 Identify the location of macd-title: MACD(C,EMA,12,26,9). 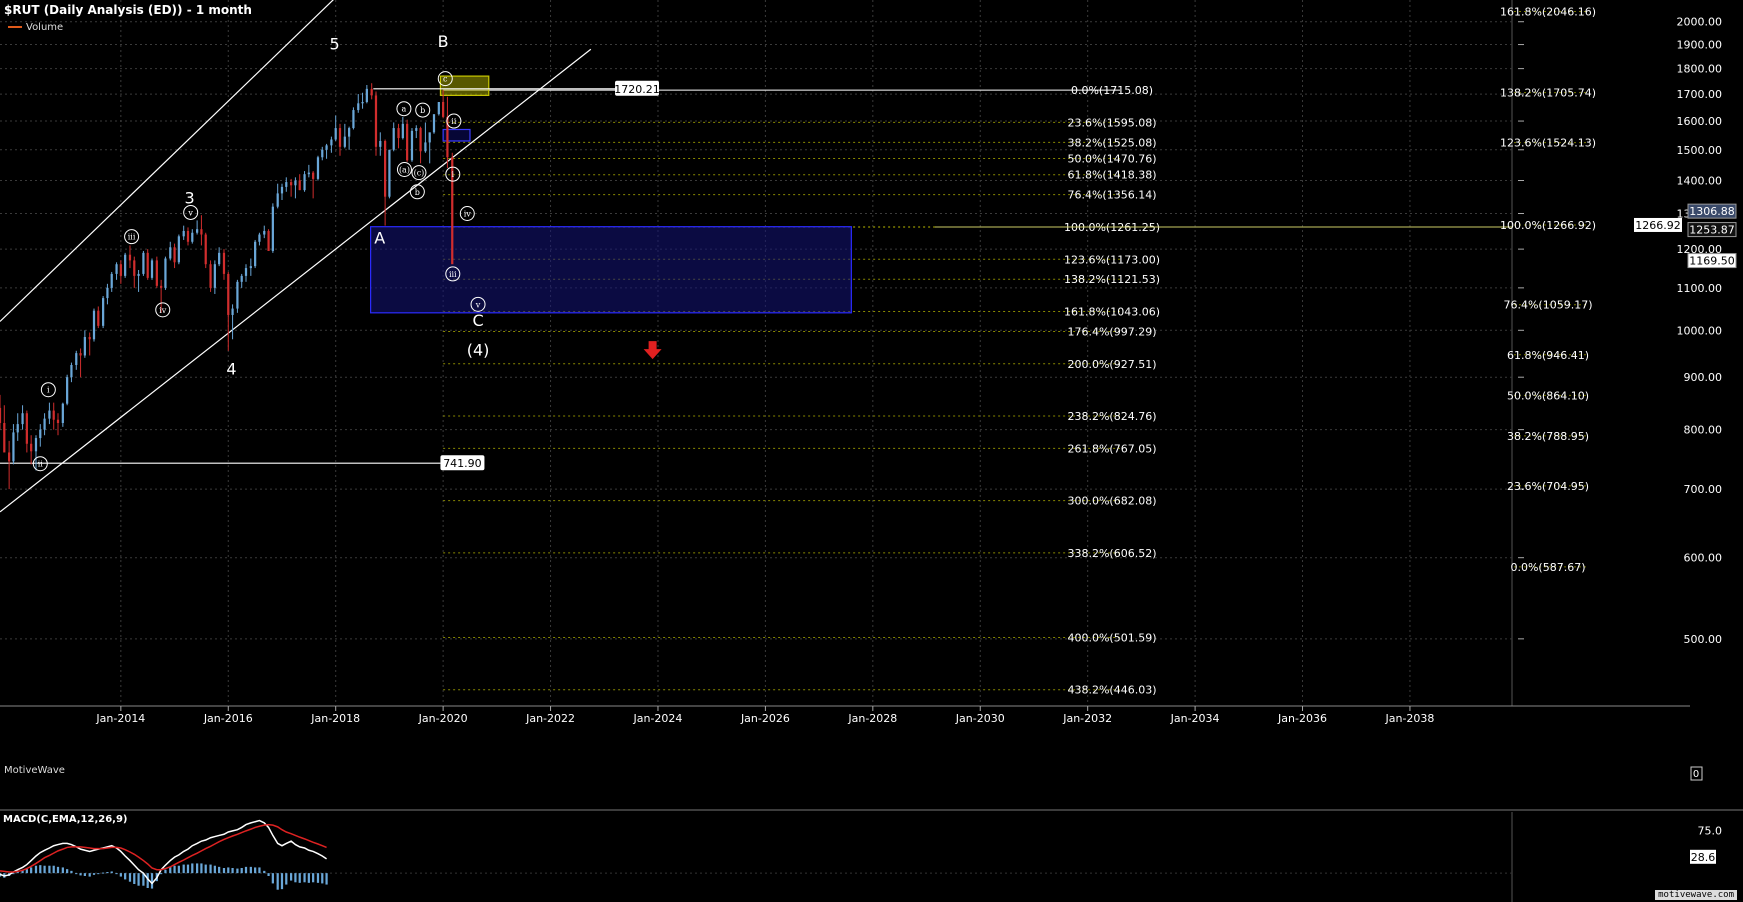
(65, 819).